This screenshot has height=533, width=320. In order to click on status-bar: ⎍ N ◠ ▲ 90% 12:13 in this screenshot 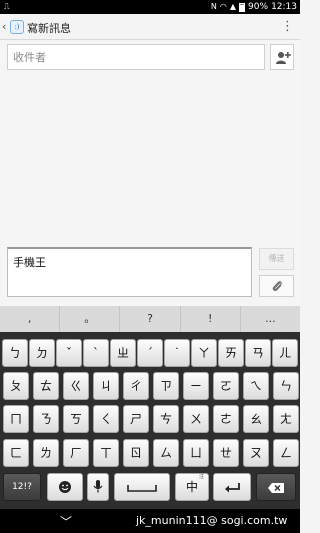, I will do `click(150, 7)`.